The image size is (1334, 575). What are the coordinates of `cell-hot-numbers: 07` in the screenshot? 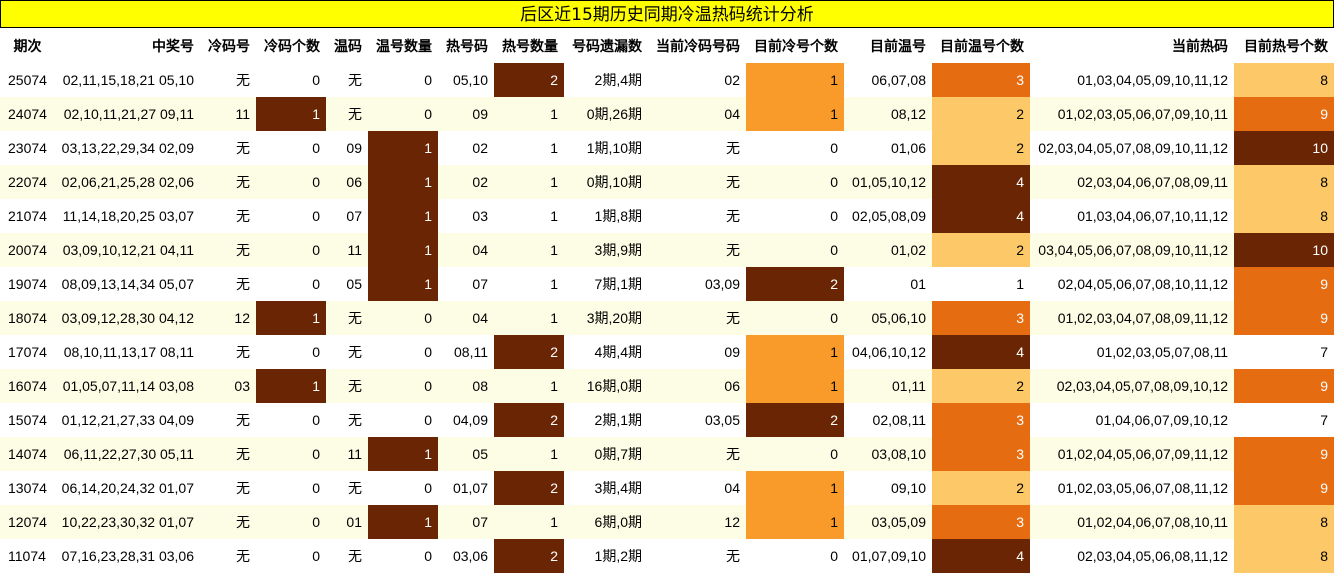 It's located at (466, 522).